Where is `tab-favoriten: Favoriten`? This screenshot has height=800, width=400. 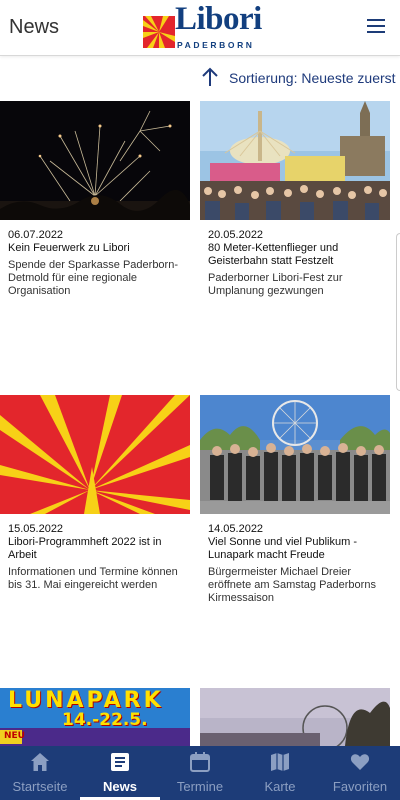
tab-favoriten: Favoriten is located at coordinates (360, 773).